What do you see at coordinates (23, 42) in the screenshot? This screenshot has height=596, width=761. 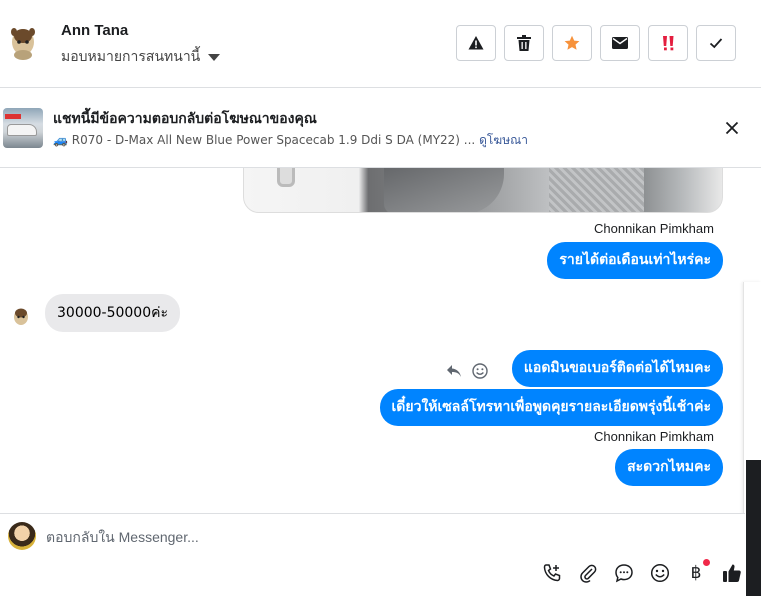 I see `contact-avatar` at bounding box center [23, 42].